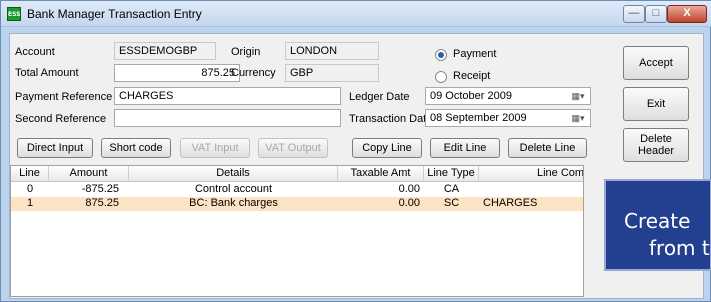  What do you see at coordinates (634, 14) in the screenshot?
I see `minimize-button: —` at bounding box center [634, 14].